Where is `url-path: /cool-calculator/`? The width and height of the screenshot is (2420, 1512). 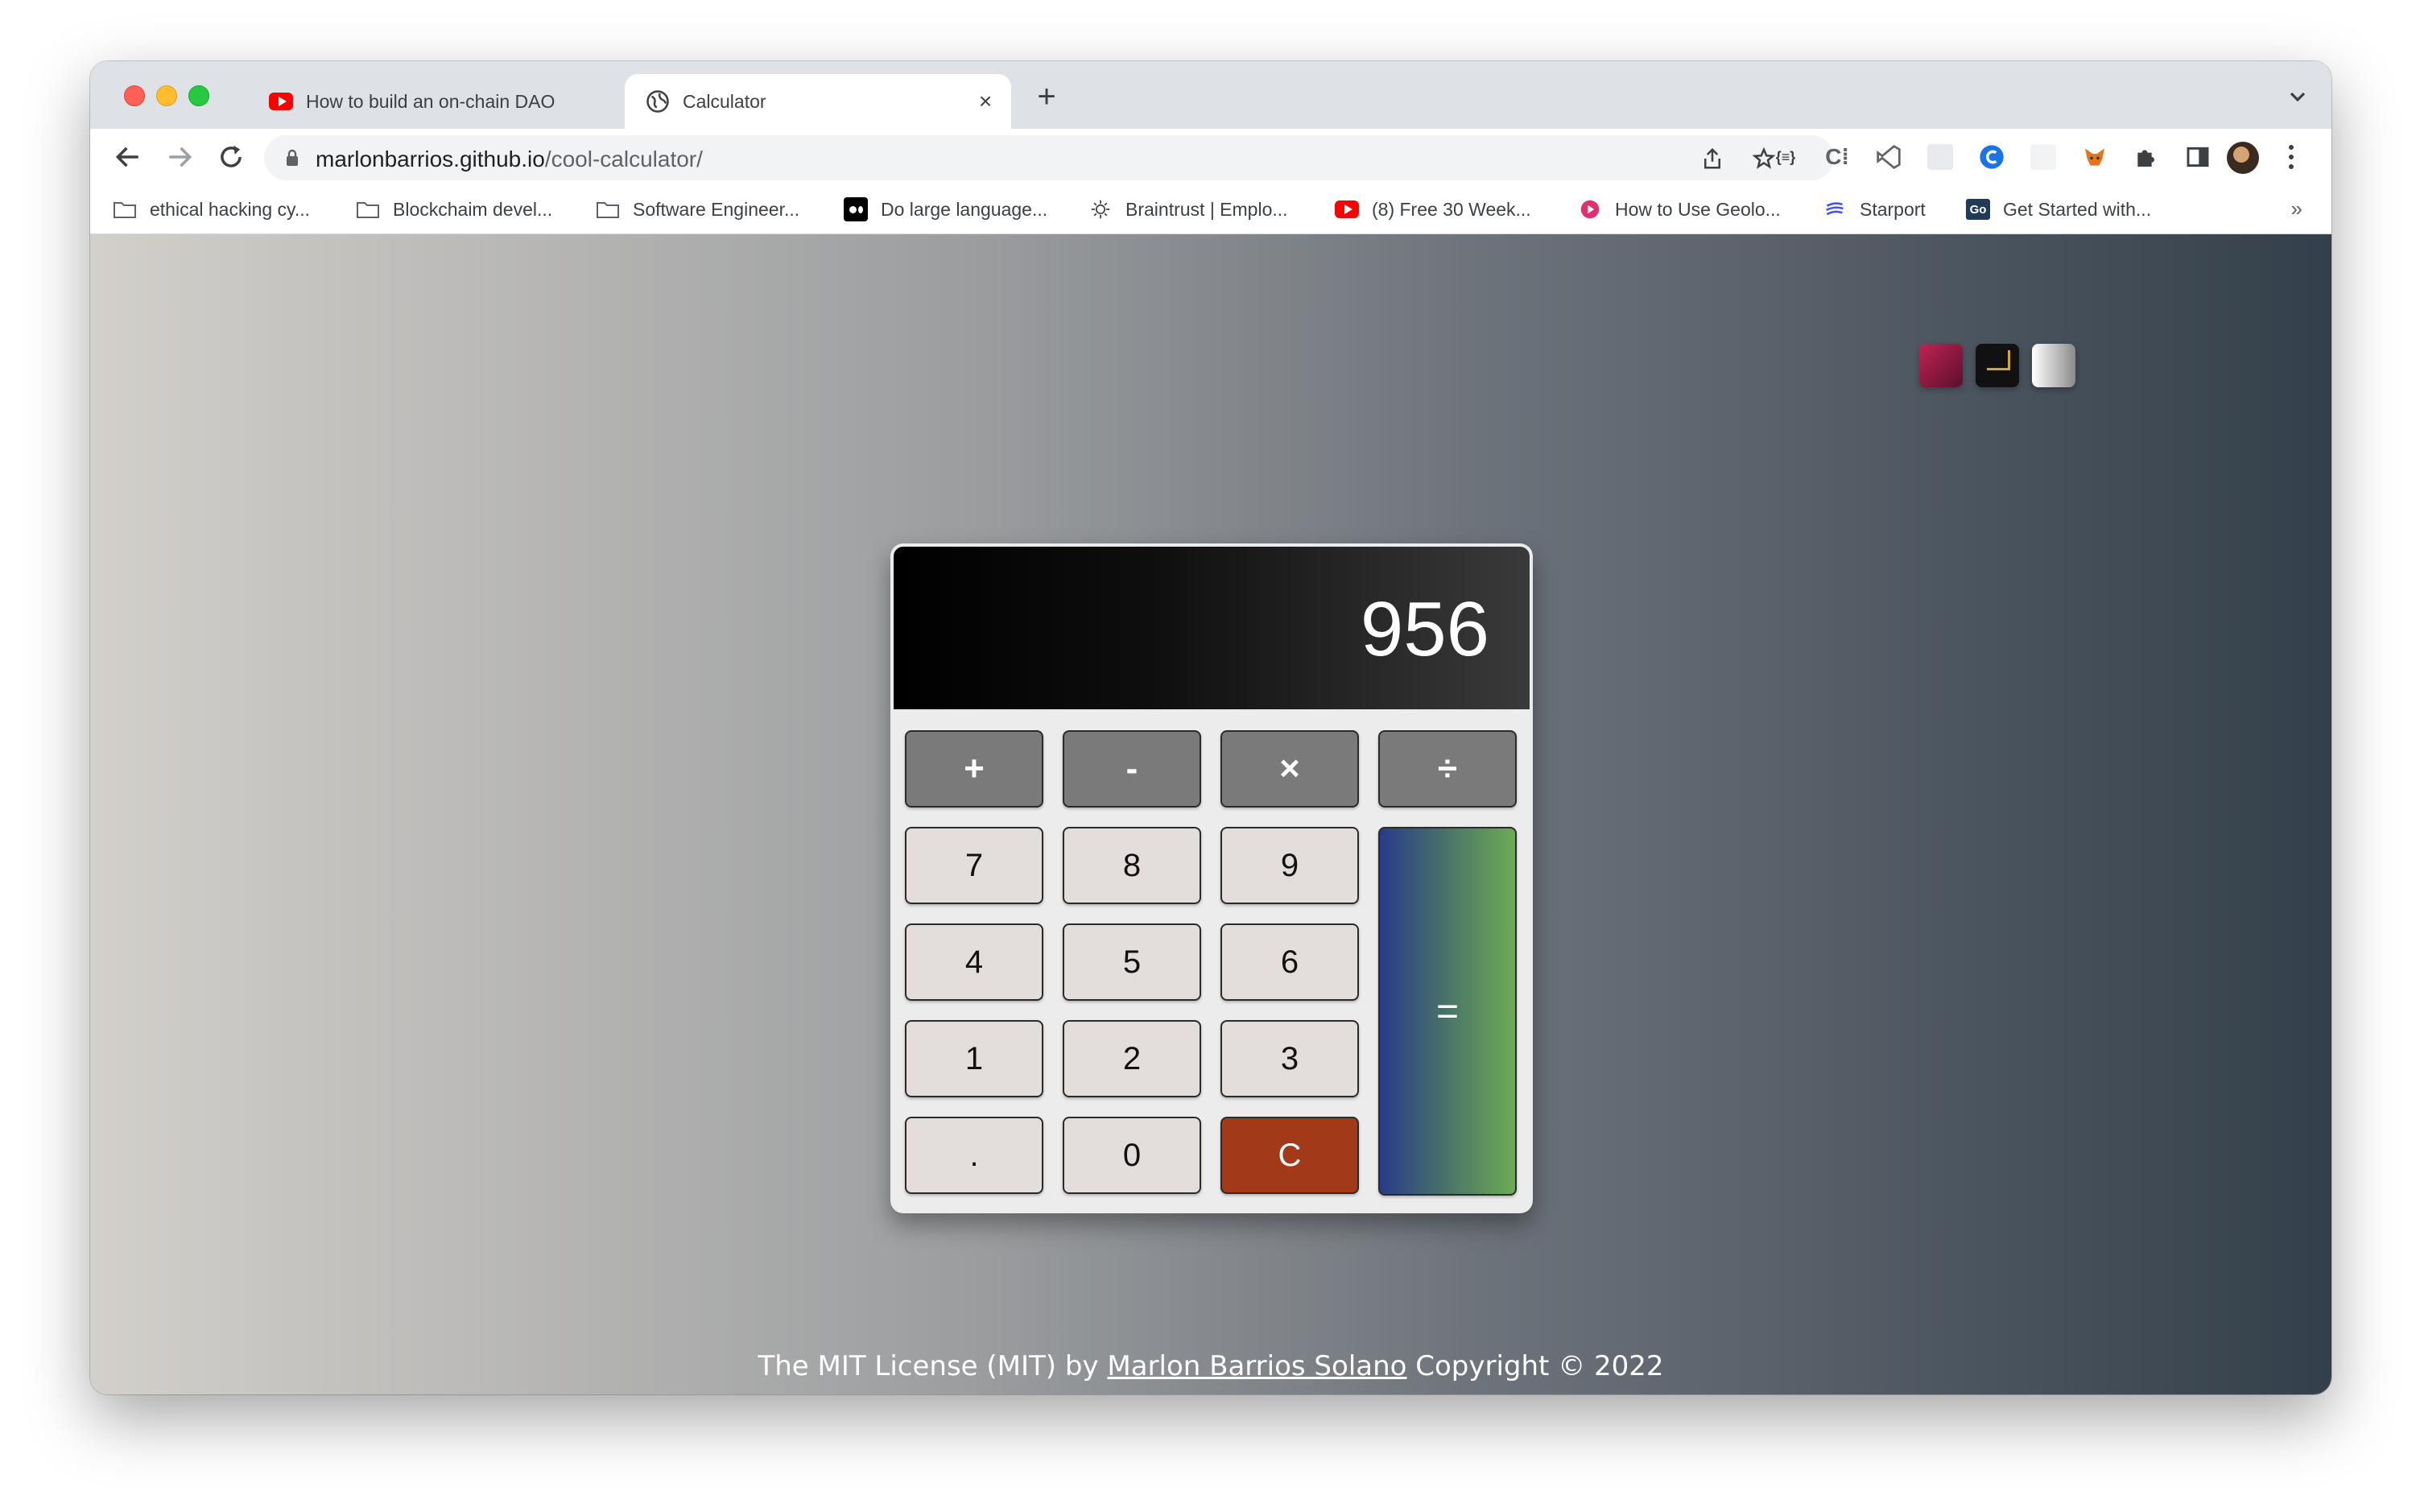
url-path: /cool-calculator/ is located at coordinates (623, 159).